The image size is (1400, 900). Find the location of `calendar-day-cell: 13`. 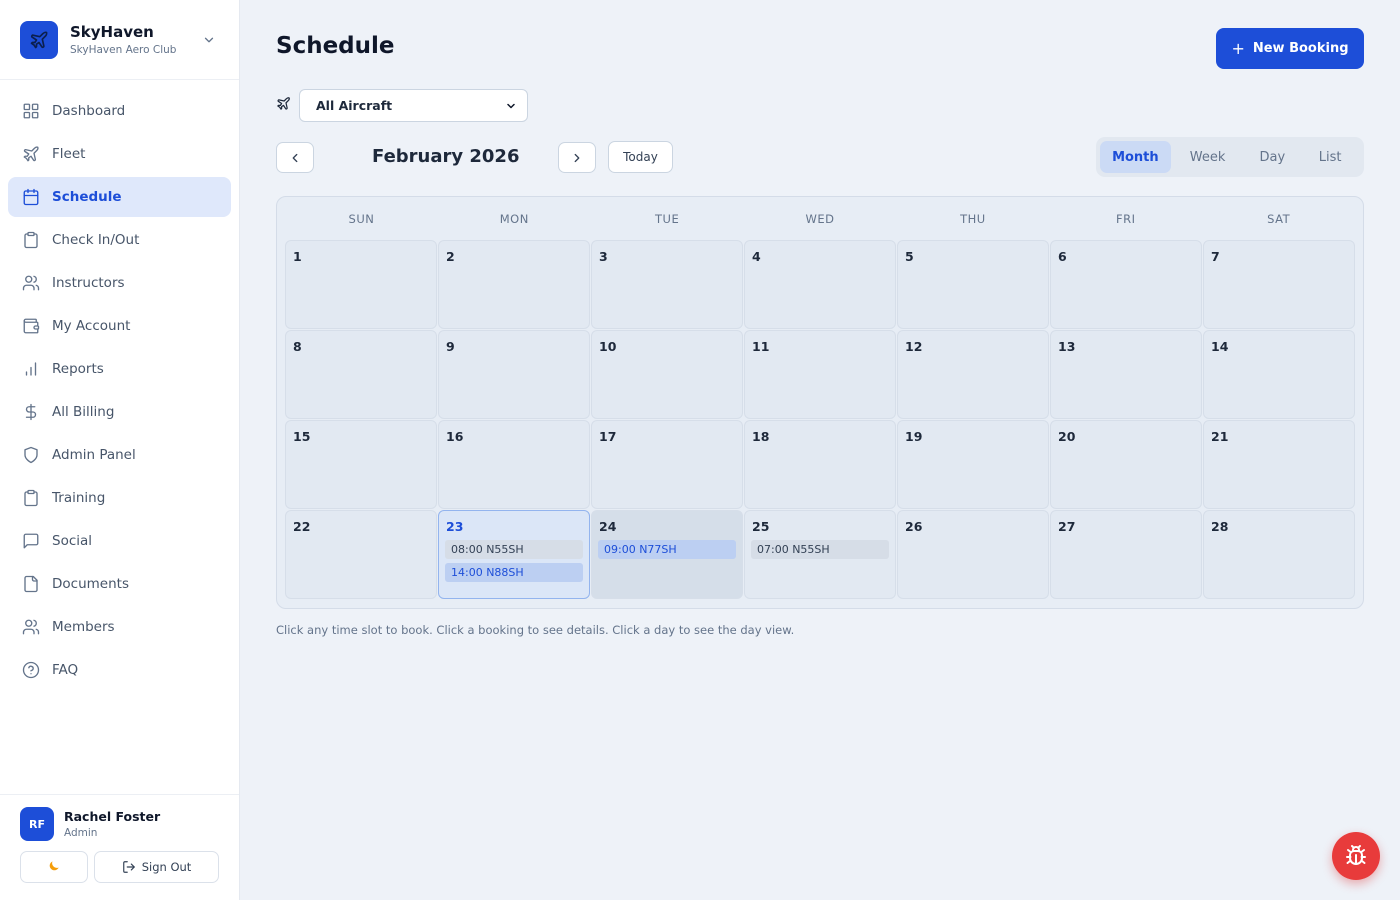

calendar-day-cell: 13 is located at coordinates (1126, 374).